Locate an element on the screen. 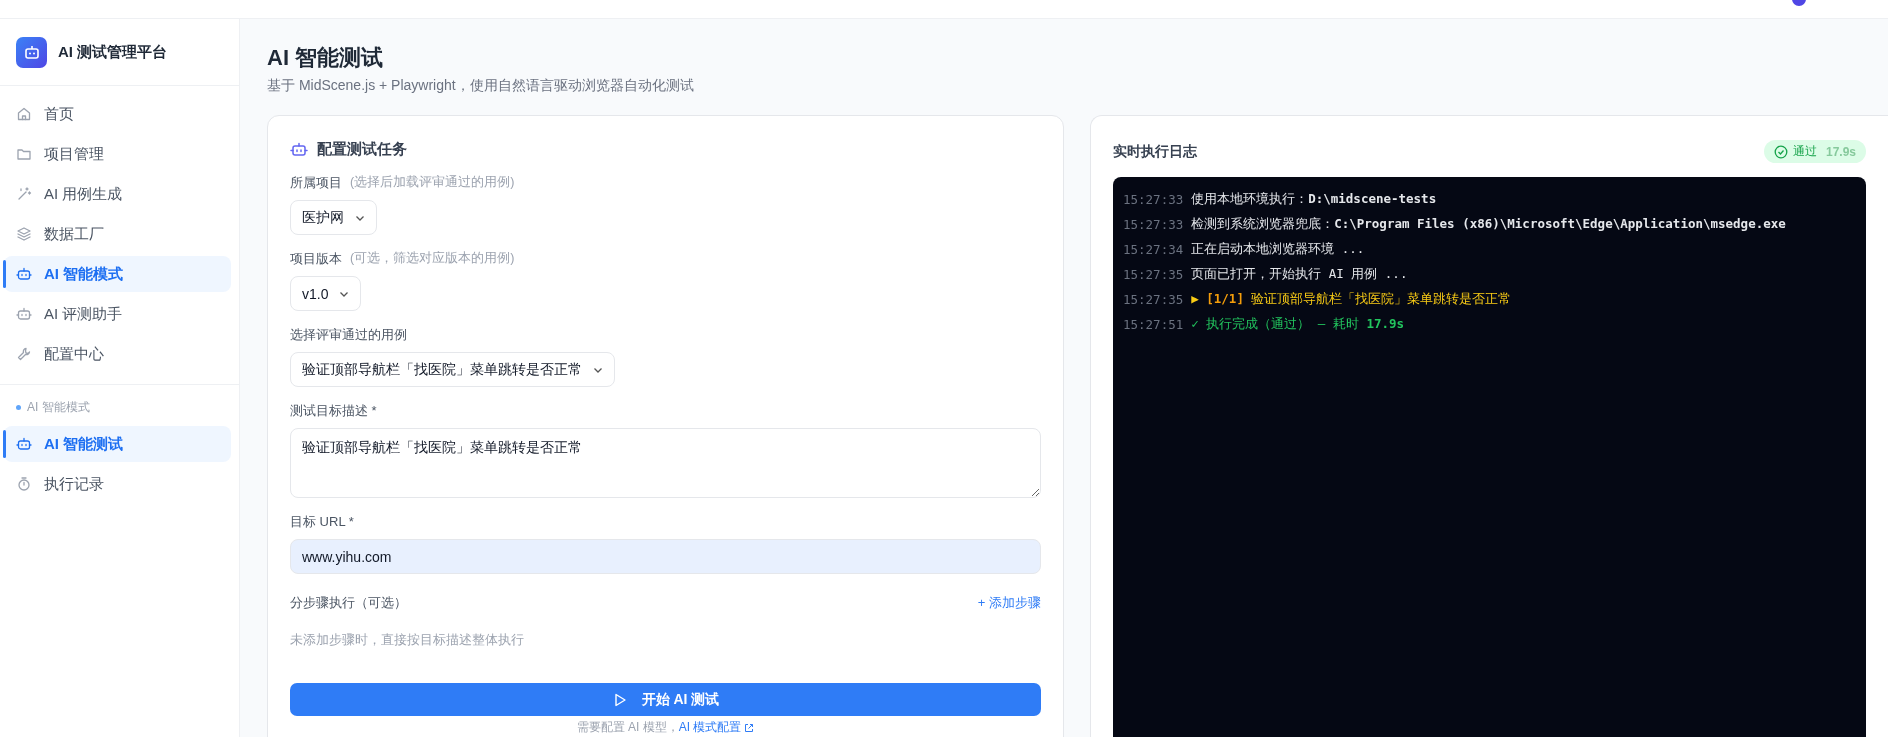  check-circle-icon is located at coordinates (1780, 151).